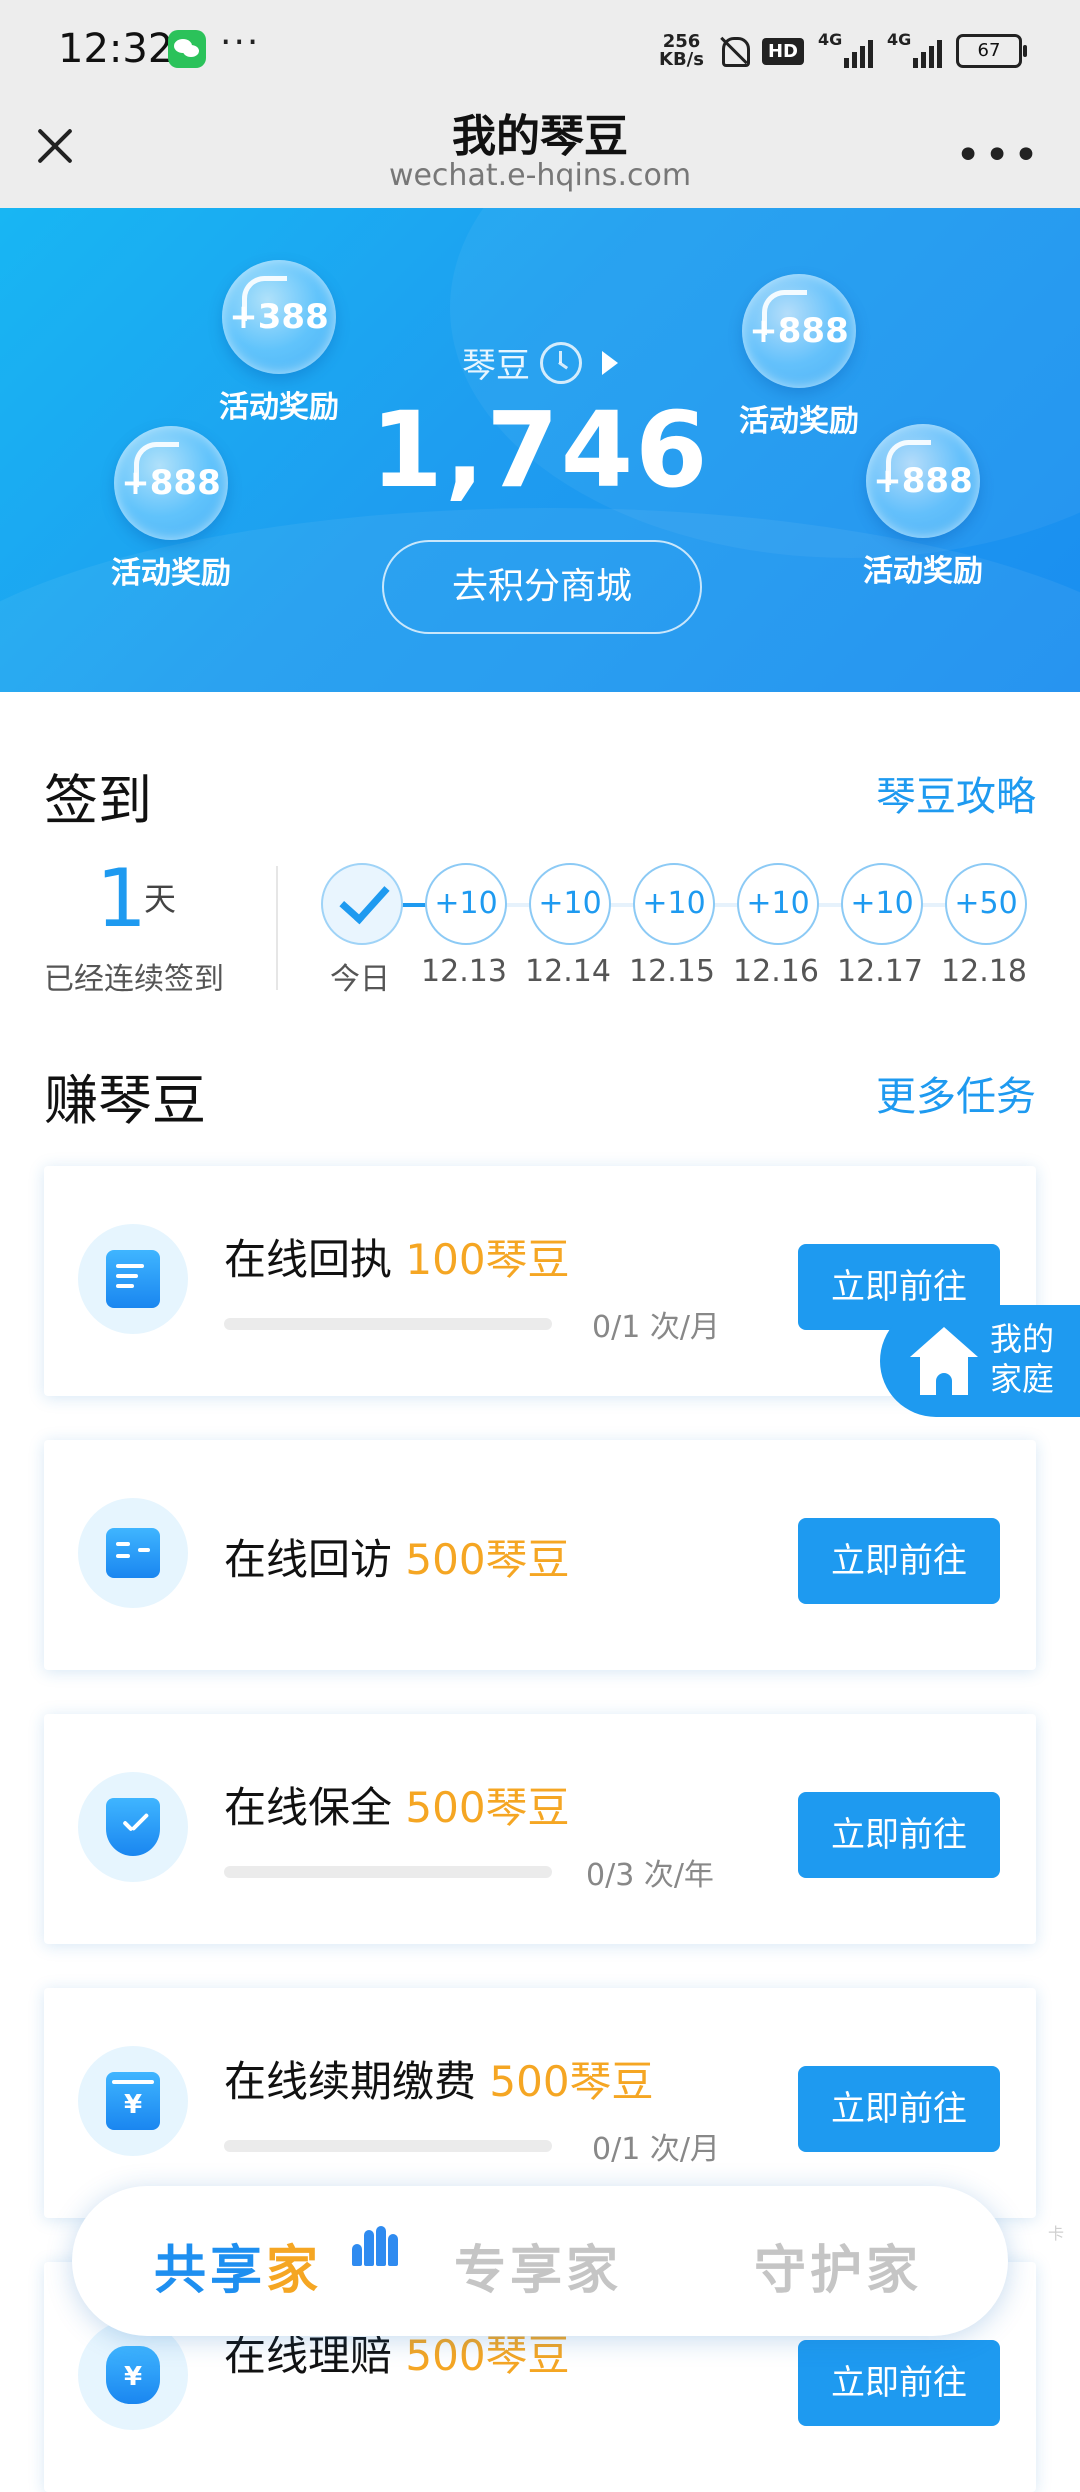 This screenshot has width=1080, height=2492. Describe the element at coordinates (830, 39) in the screenshot. I see `network-type-1: 4G` at that location.